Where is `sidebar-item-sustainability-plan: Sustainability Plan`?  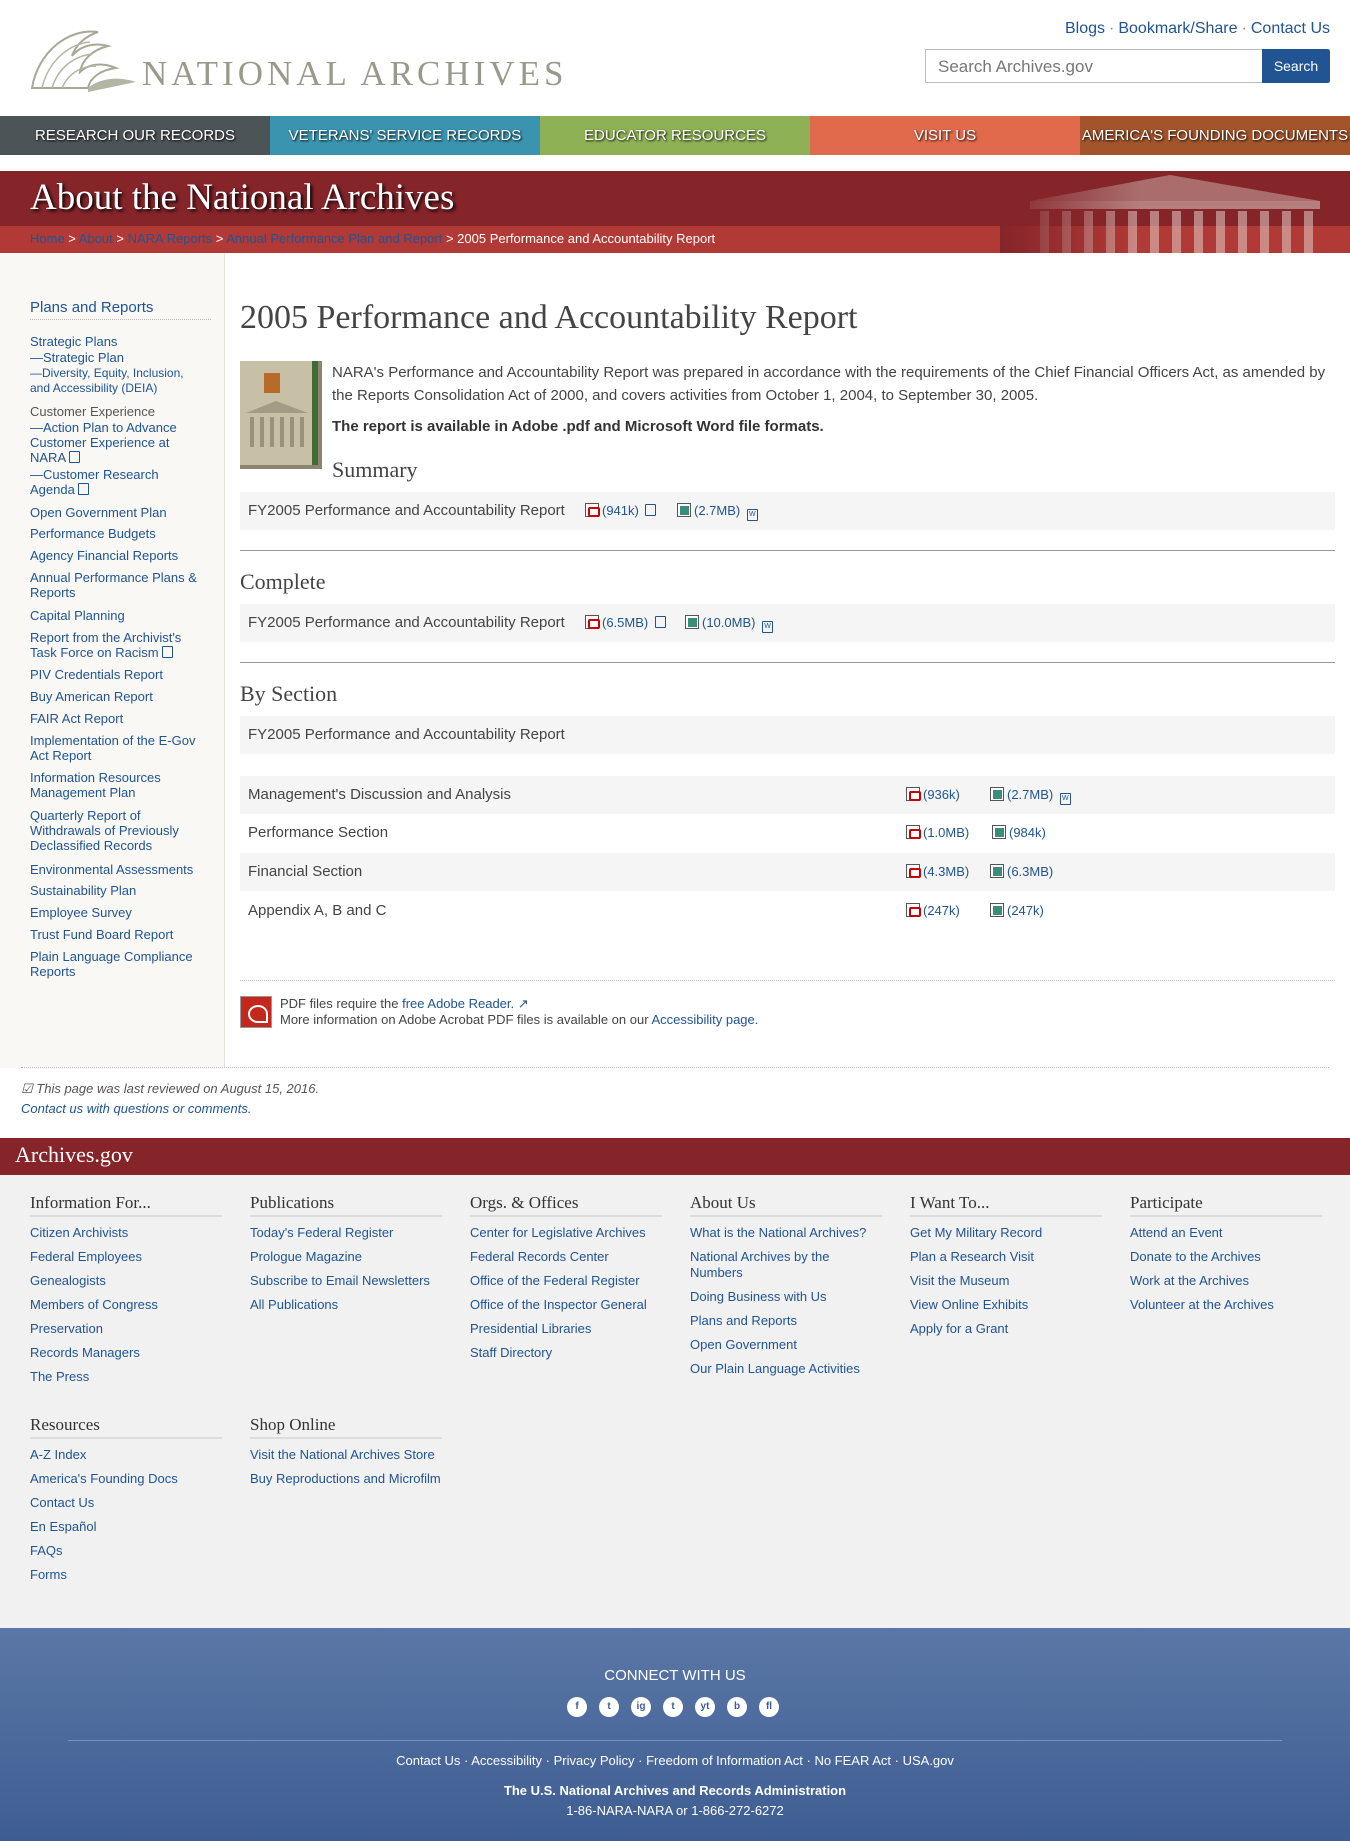
sidebar-item-sustainability-plan: Sustainability Plan is located at coordinates (117, 890).